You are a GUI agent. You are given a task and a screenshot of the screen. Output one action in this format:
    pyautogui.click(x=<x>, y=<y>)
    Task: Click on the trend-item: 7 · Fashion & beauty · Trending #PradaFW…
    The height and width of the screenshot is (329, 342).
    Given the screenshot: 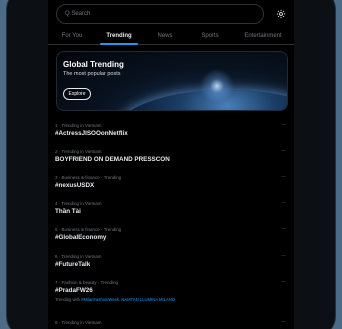 What is the action you would take?
    pyautogui.click(x=171, y=291)
    